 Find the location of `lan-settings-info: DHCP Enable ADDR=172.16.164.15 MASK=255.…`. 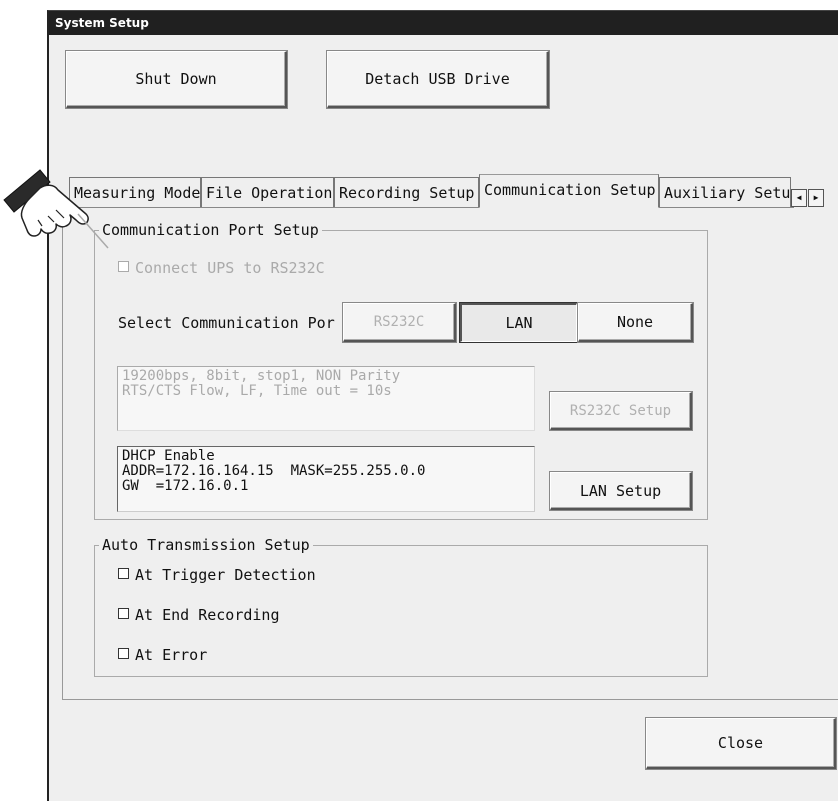

lan-settings-info: DHCP Enable ADDR=172.16.164.15 MASK=255.… is located at coordinates (326, 479).